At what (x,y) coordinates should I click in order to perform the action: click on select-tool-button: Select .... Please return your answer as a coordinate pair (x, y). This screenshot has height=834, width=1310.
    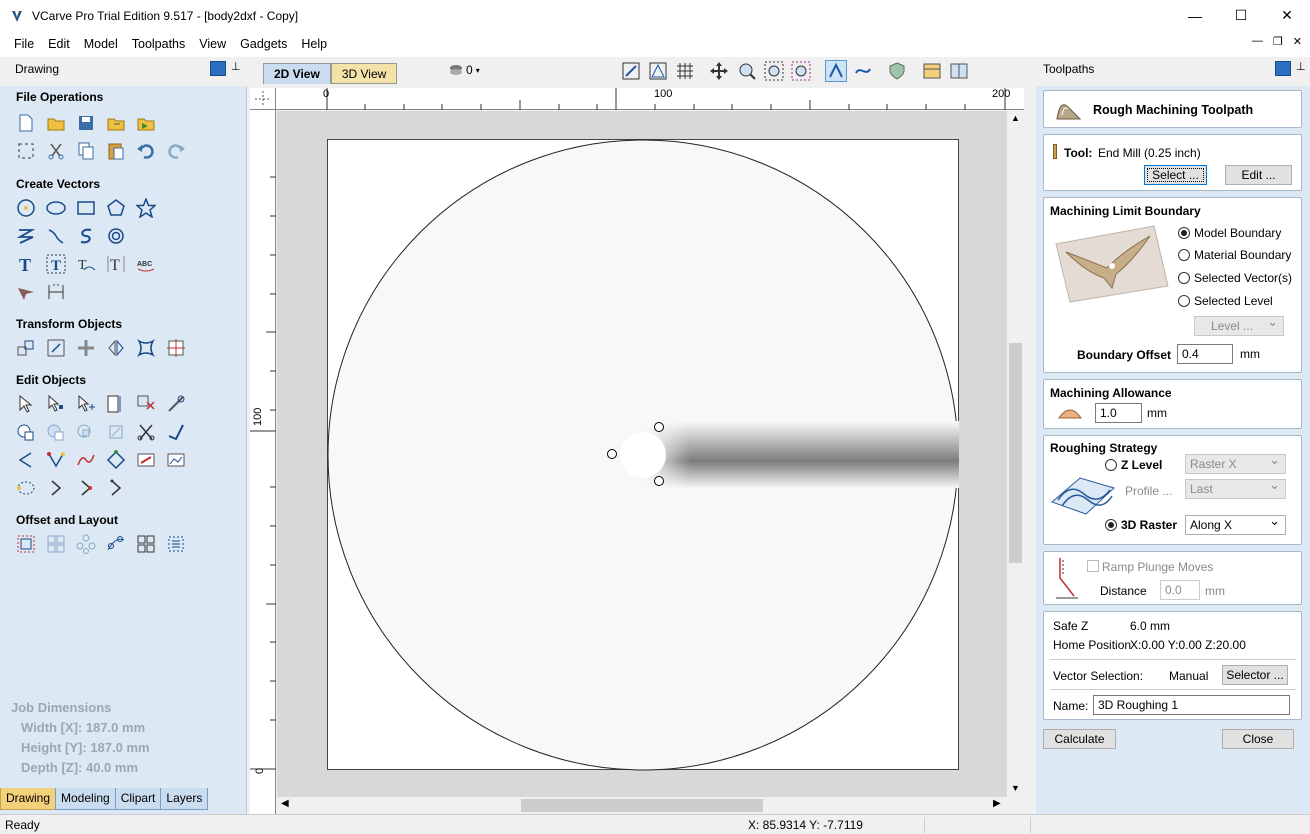
    Looking at the image, I should click on (1175, 175).